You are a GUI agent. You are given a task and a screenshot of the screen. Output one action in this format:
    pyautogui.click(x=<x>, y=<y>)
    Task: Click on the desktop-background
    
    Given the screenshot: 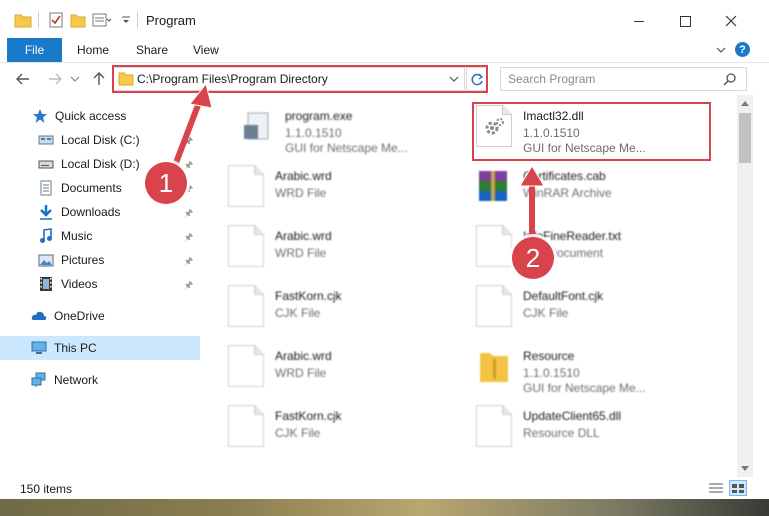 What is the action you would take?
    pyautogui.click(x=384, y=507)
    